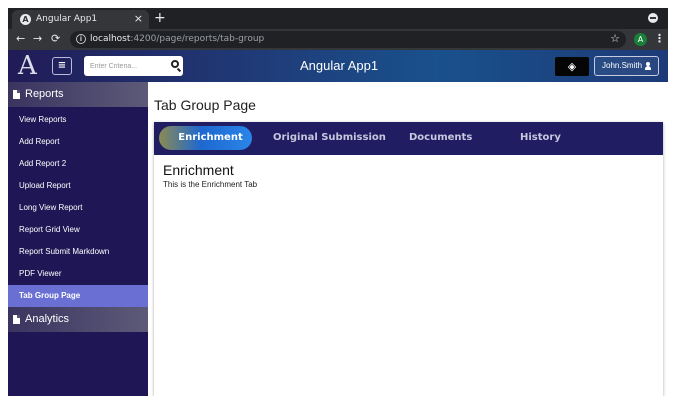 This screenshot has height=403, width=676. I want to click on forward-arrow-icon: →, so click(37, 39).